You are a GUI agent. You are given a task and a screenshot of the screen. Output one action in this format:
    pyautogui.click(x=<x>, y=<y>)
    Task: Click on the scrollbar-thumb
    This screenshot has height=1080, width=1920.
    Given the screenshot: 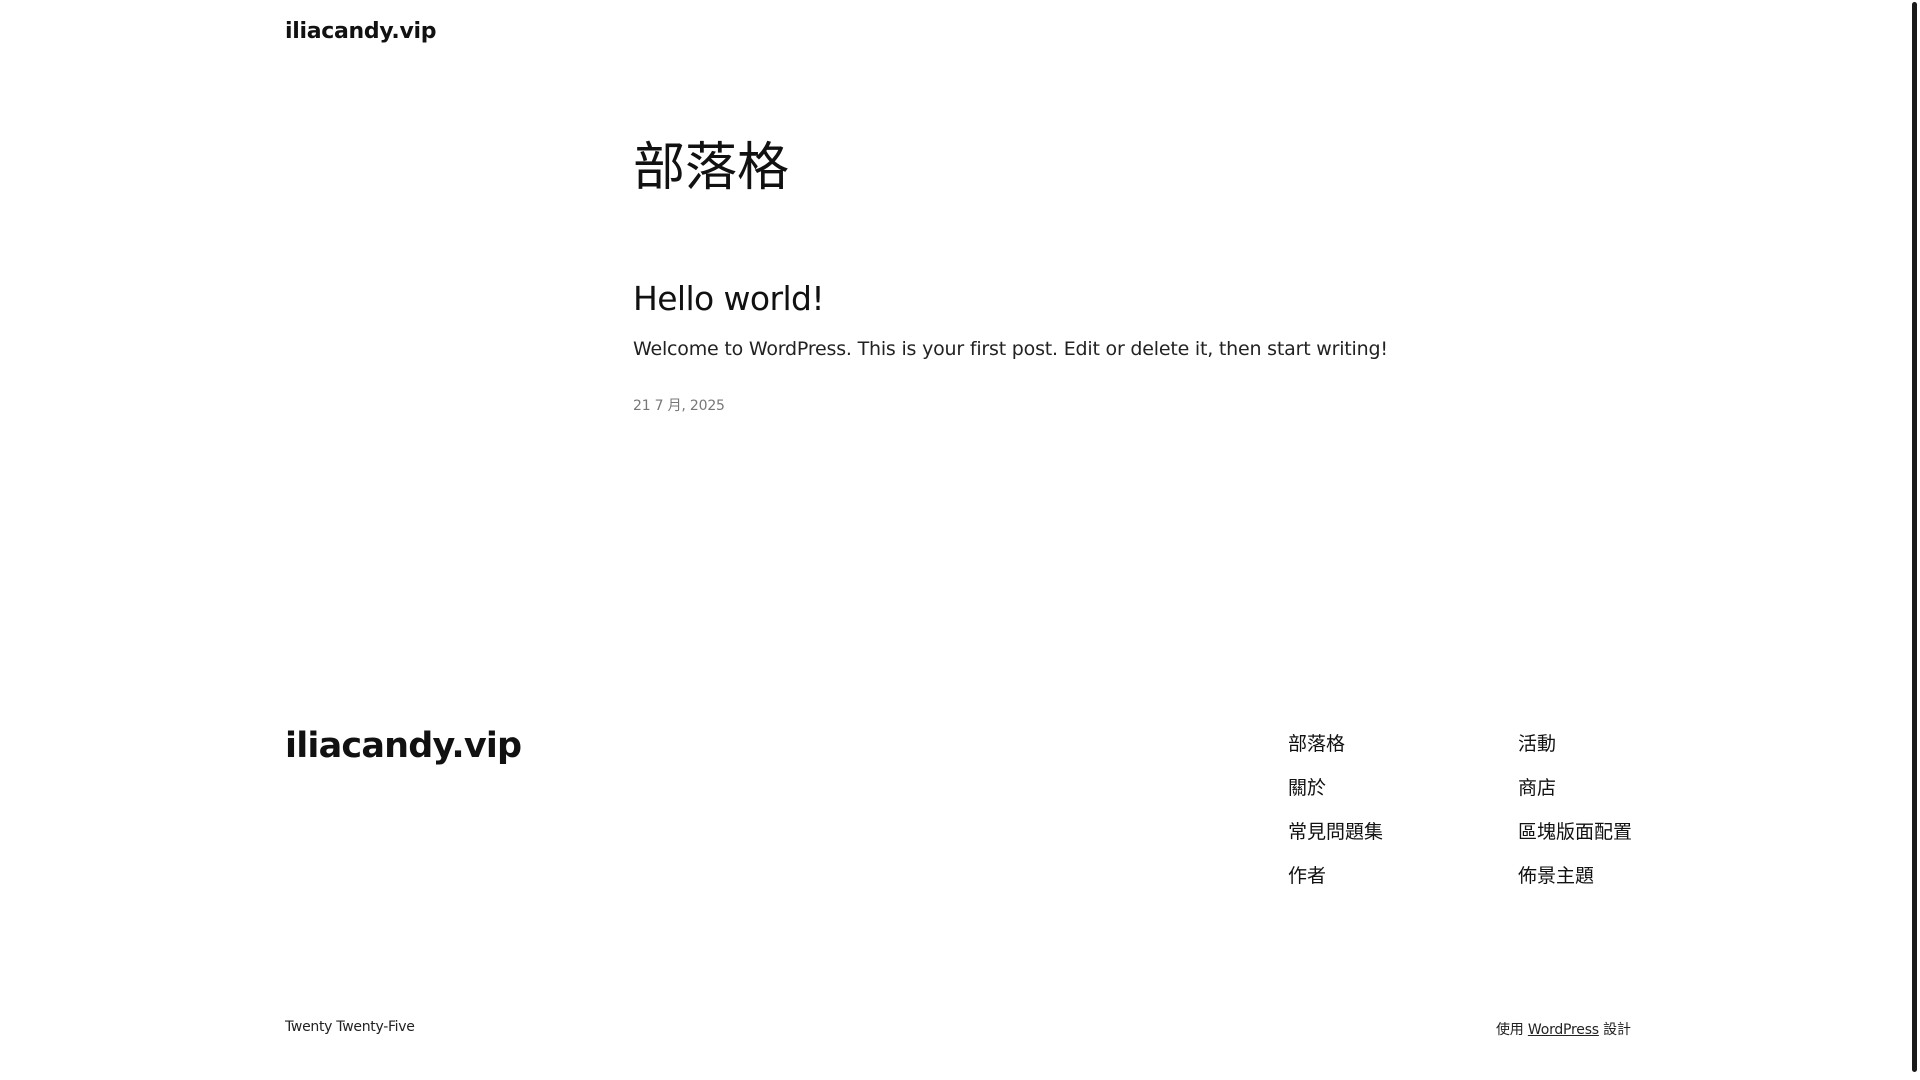 What is the action you would take?
    pyautogui.click(x=1914, y=537)
    